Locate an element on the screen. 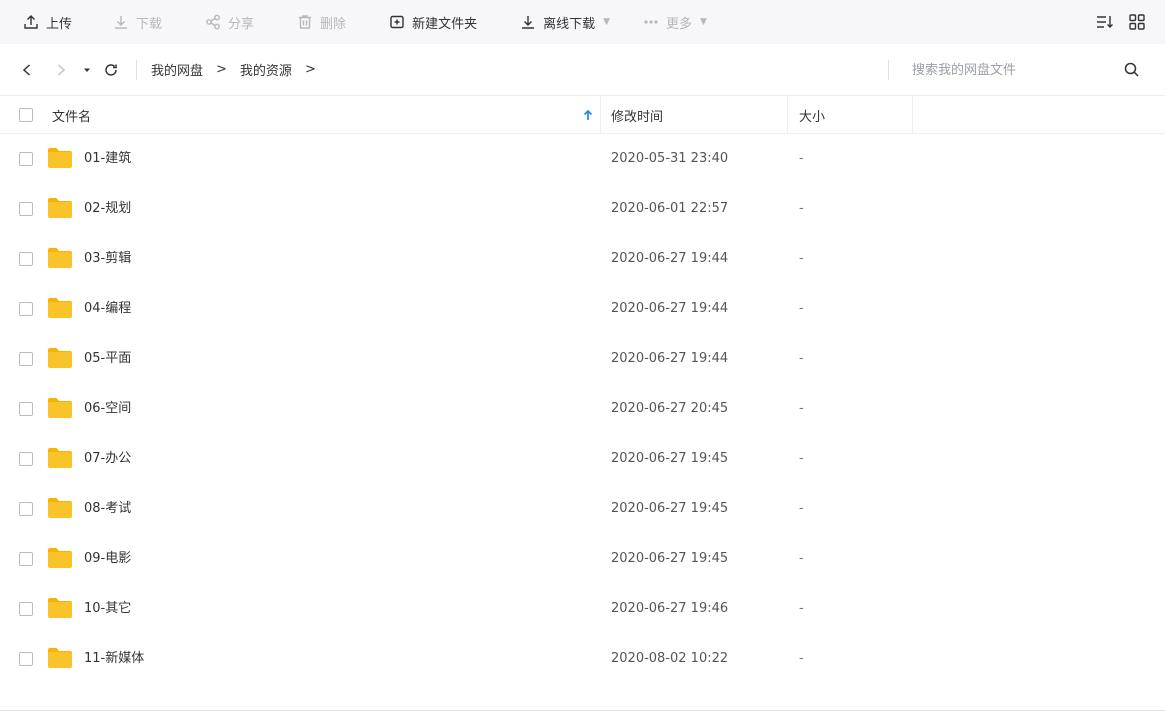  more-label: 更多 is located at coordinates (679, 24).